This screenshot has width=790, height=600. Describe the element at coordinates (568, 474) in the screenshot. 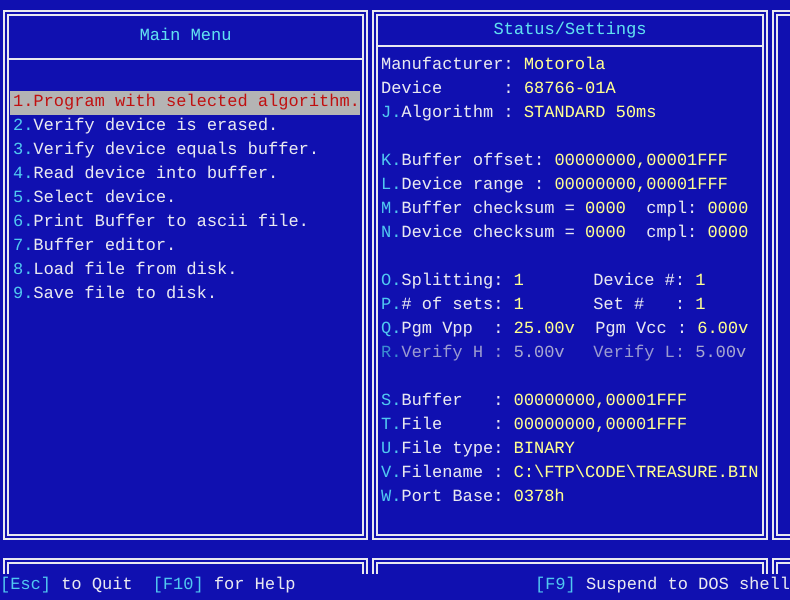

I see `setting-item: V.Filename : C:\FTP\CODE\TREASURE.BIN` at that location.